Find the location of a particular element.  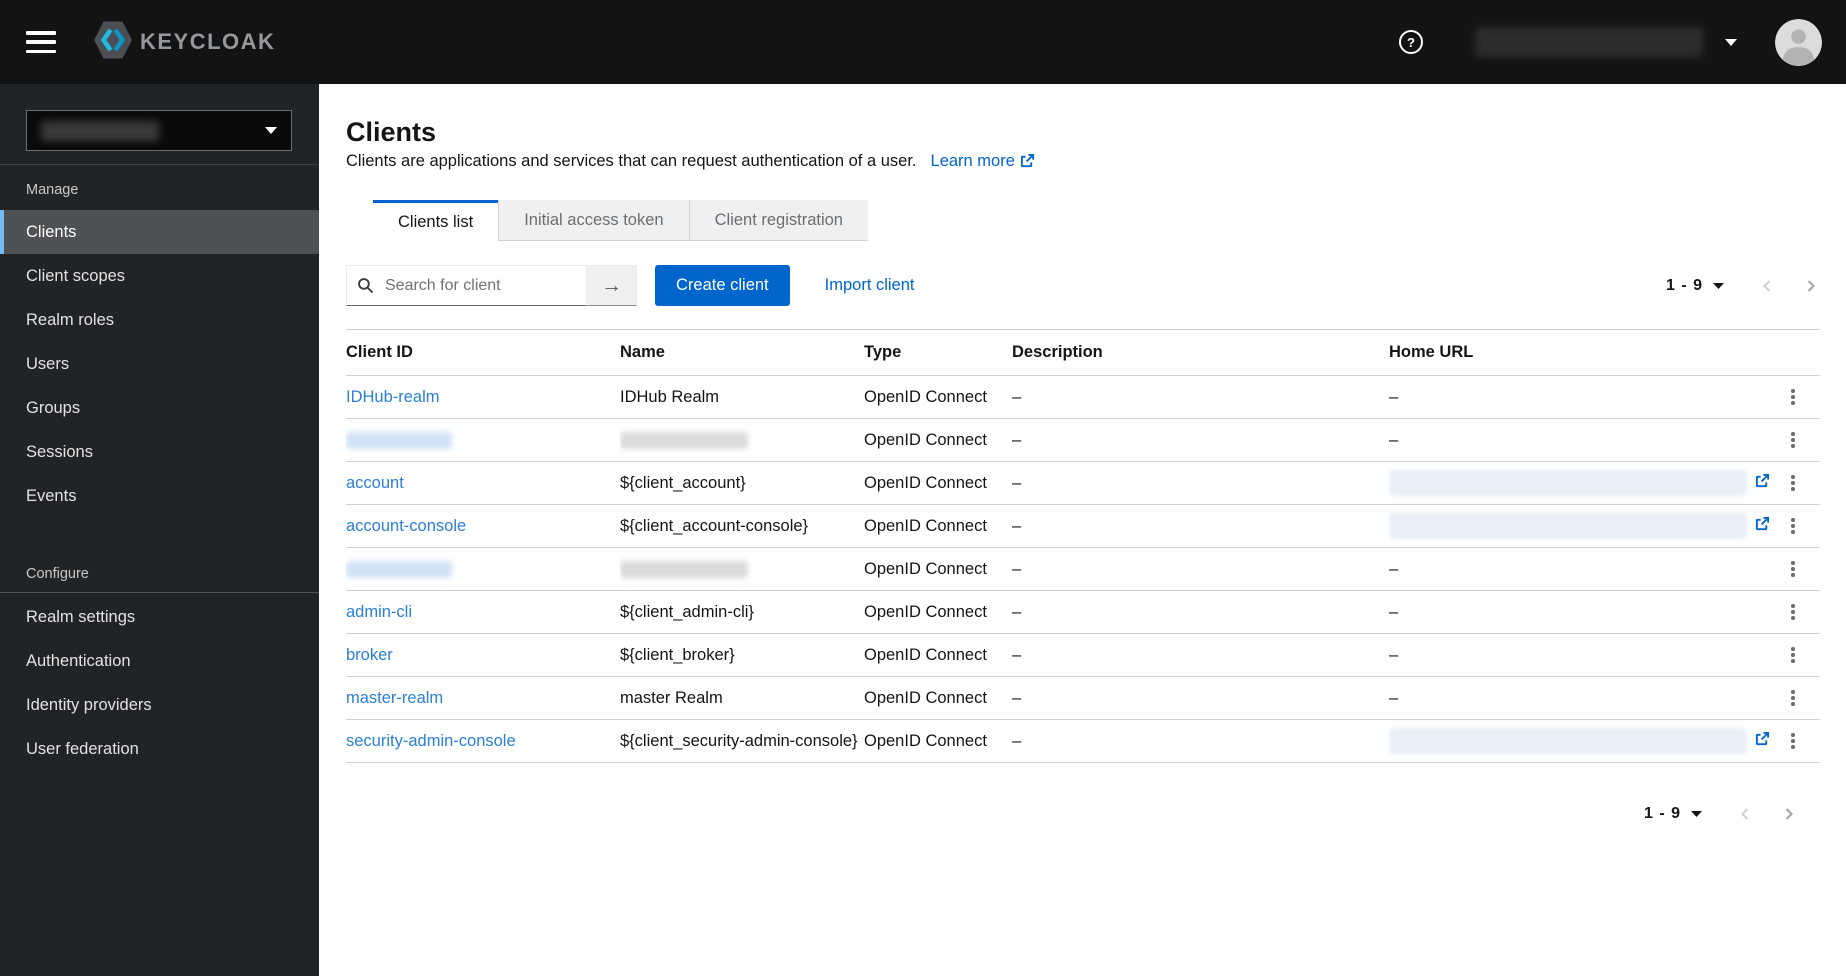

client-home-url: – is located at coordinates (1394, 697).